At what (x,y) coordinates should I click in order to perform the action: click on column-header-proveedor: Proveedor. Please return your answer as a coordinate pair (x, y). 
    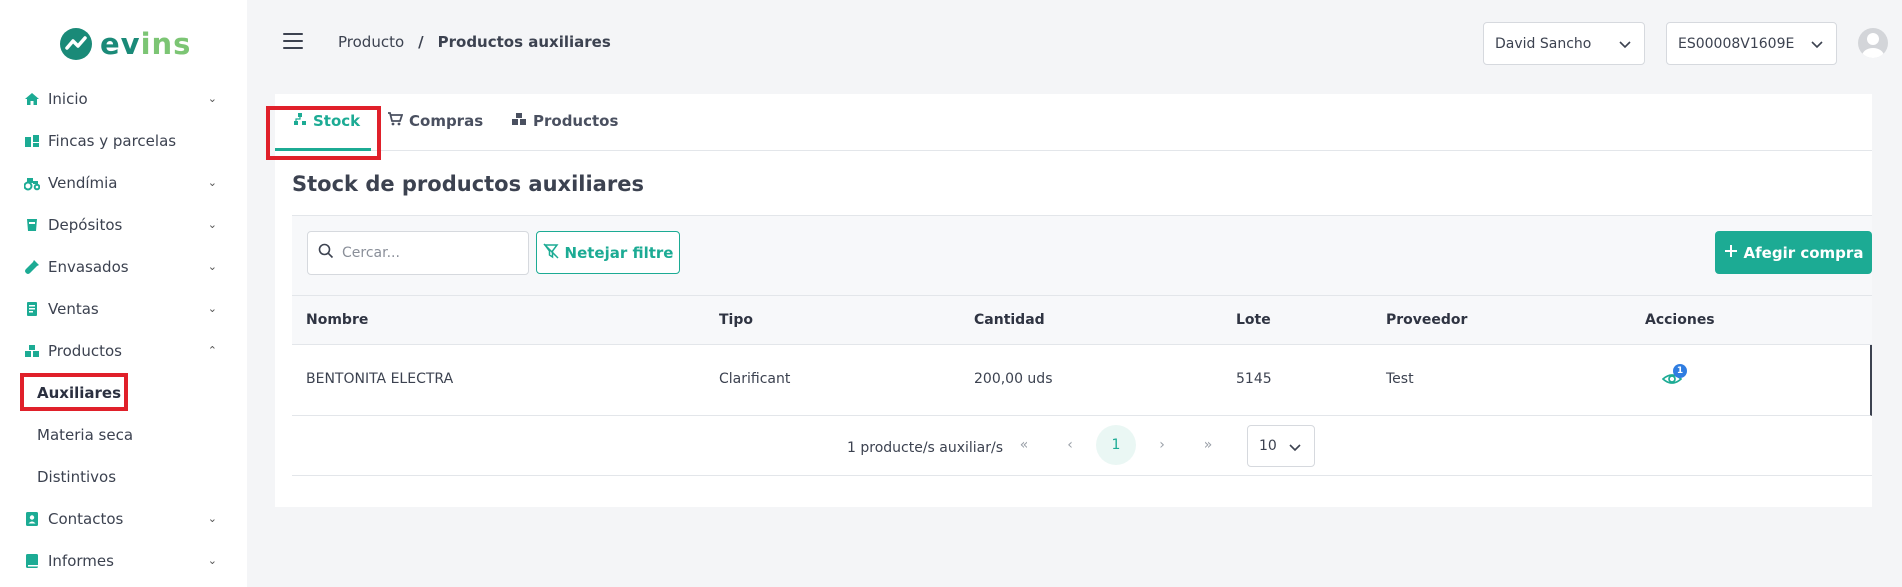
    Looking at the image, I should click on (1426, 320).